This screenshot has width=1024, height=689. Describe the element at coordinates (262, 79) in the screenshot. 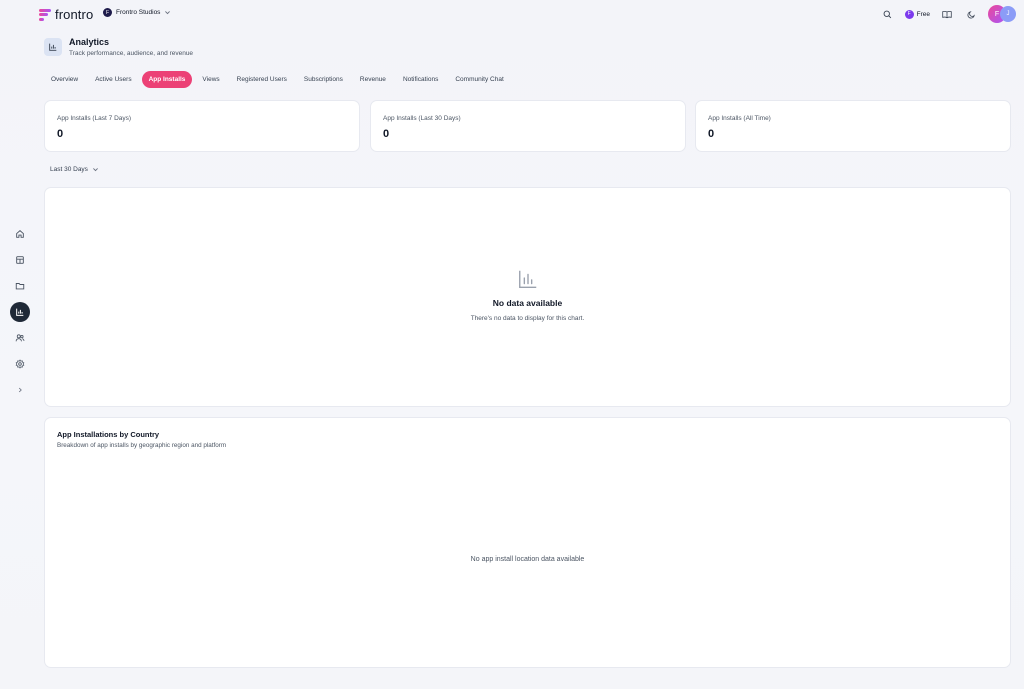

I see `tab-registered-users: Registered Users` at that location.